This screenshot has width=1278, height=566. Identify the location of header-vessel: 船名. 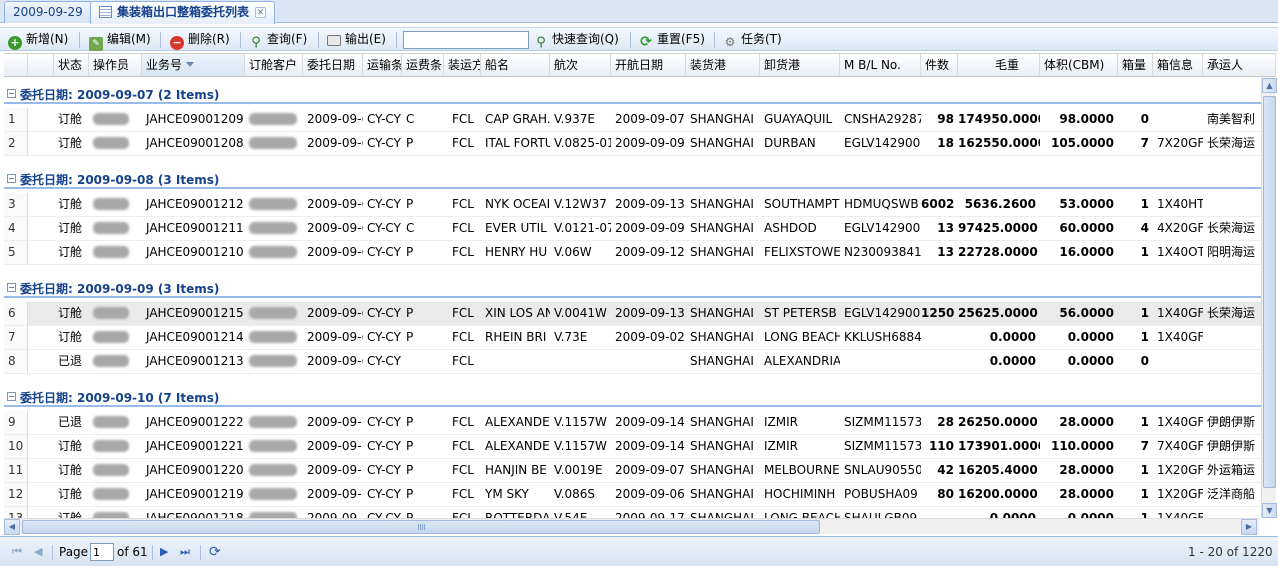
(515, 65).